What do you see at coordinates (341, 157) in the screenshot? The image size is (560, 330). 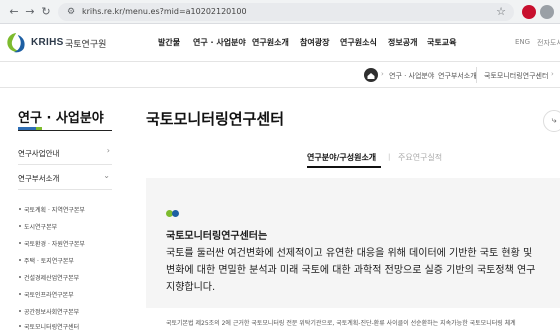 I see `tab-intro-members: 연구분야/구성원소개` at bounding box center [341, 157].